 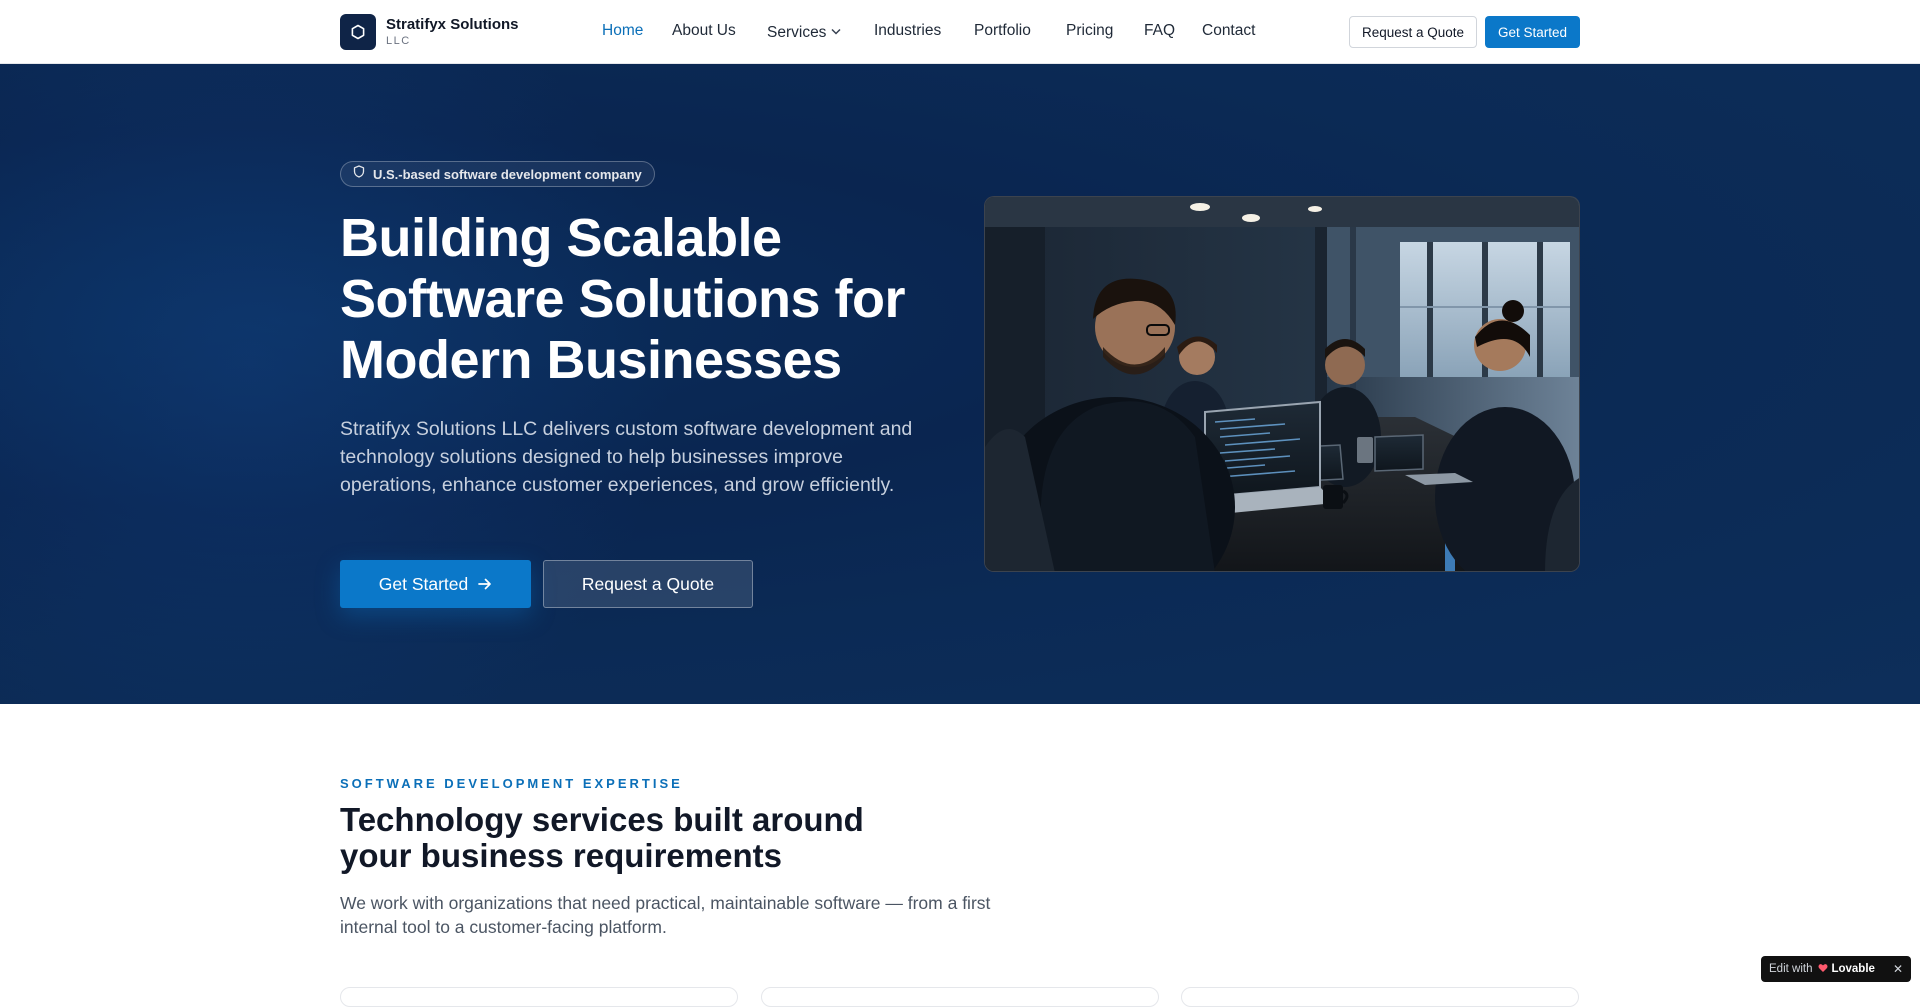 What do you see at coordinates (452, 24) in the screenshot?
I see `brand-name: Stratifyx Solutions` at bounding box center [452, 24].